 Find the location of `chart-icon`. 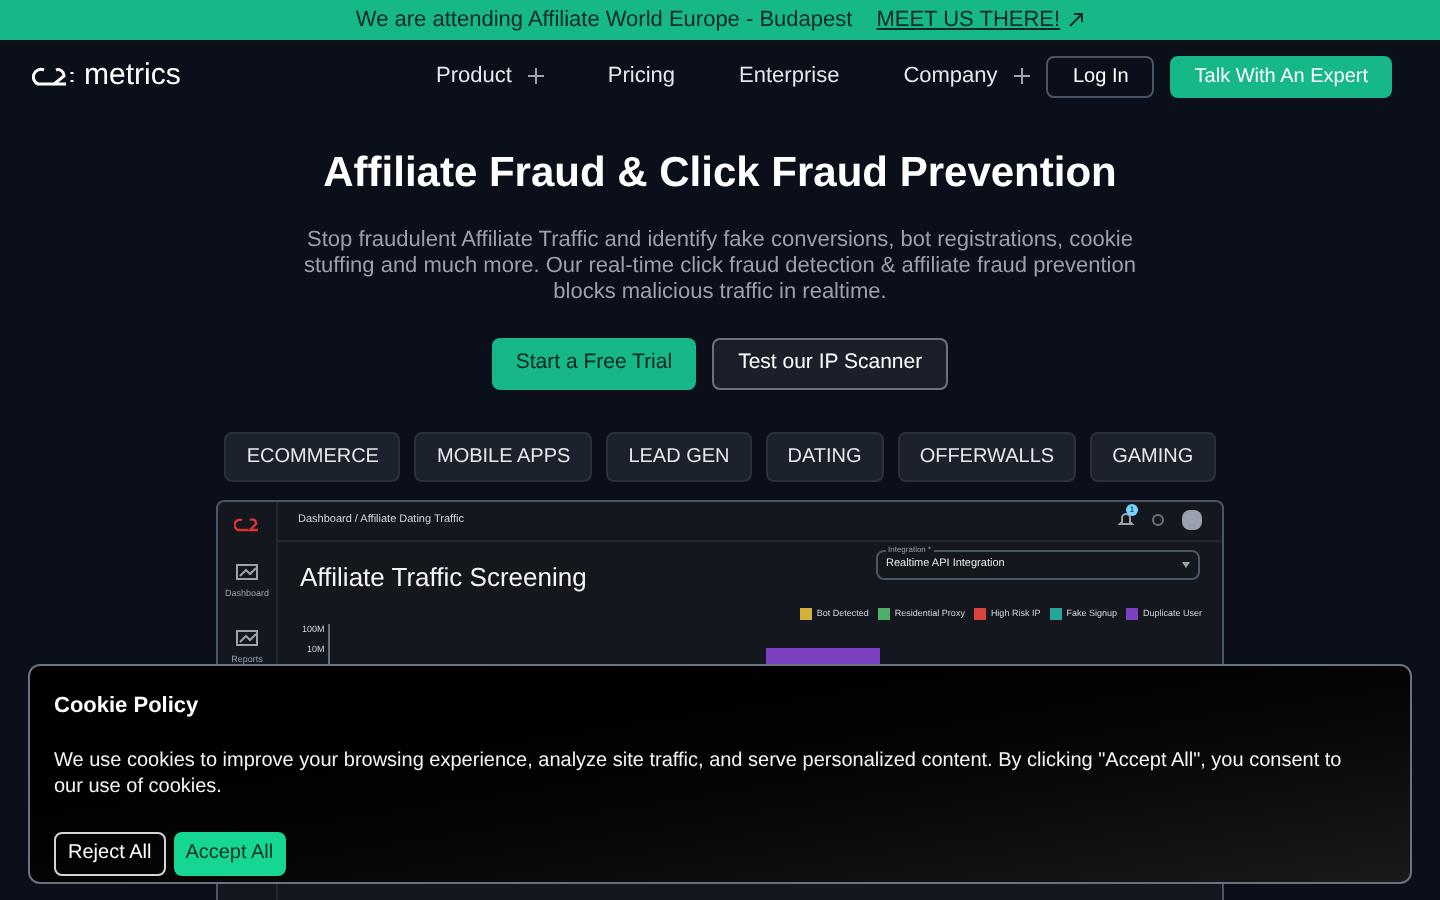

chart-icon is located at coordinates (246, 640).